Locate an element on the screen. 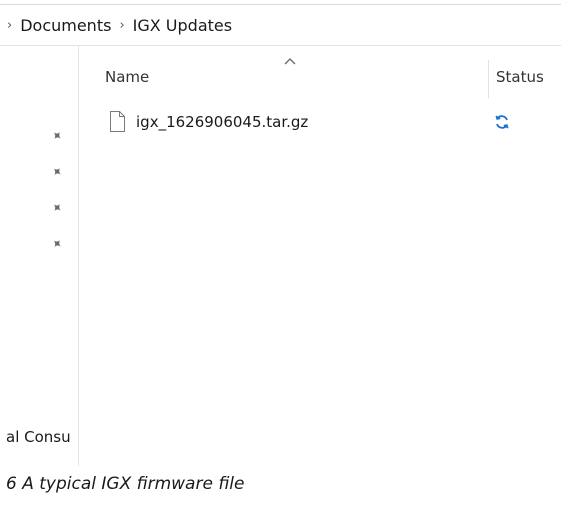 Image resolution: width=569 pixels, height=513 pixels. file-row: igx_1626906045.tar.gz is located at coordinates (320, 123).